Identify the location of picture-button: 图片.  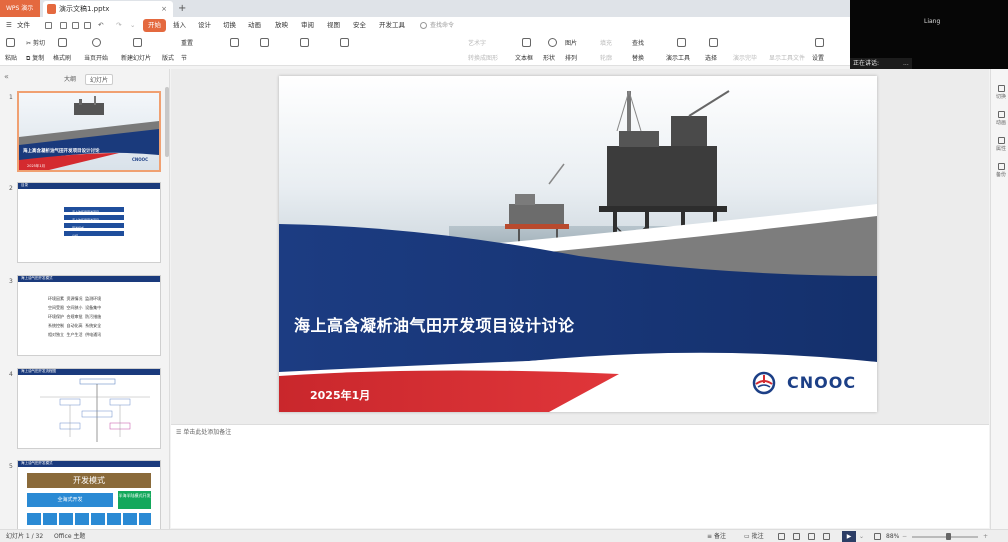
(571, 42).